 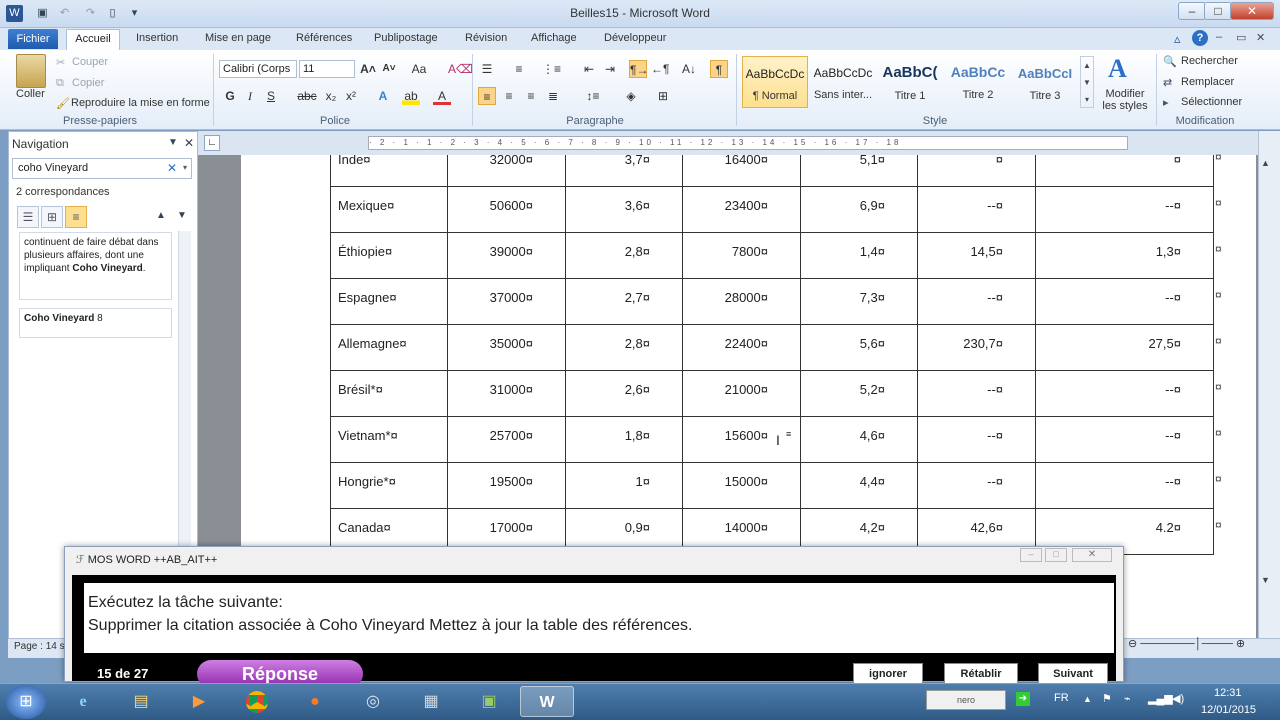 What do you see at coordinates (741, 209) in the screenshot?
I see `table-cell: 23400¤` at bounding box center [741, 209].